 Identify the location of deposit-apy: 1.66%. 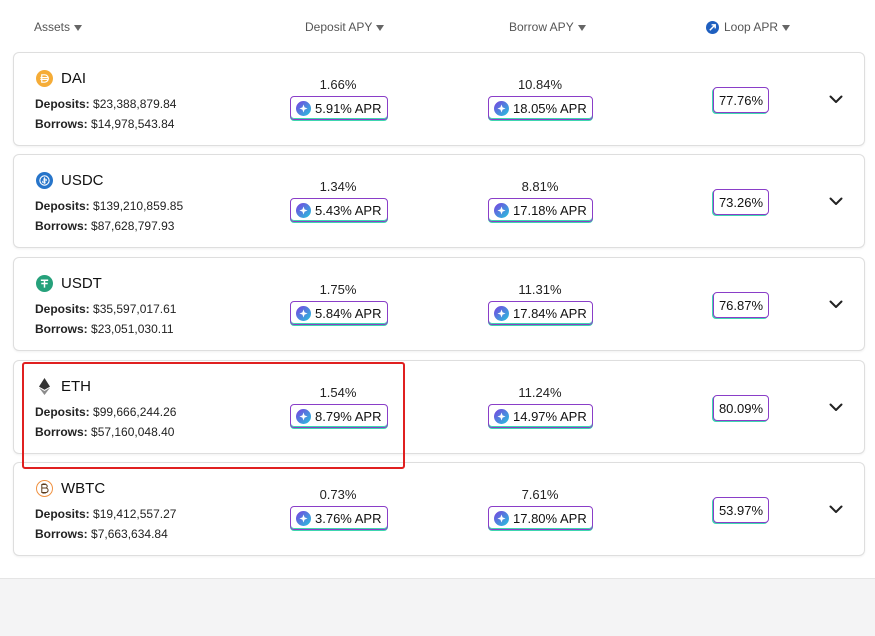
(338, 84).